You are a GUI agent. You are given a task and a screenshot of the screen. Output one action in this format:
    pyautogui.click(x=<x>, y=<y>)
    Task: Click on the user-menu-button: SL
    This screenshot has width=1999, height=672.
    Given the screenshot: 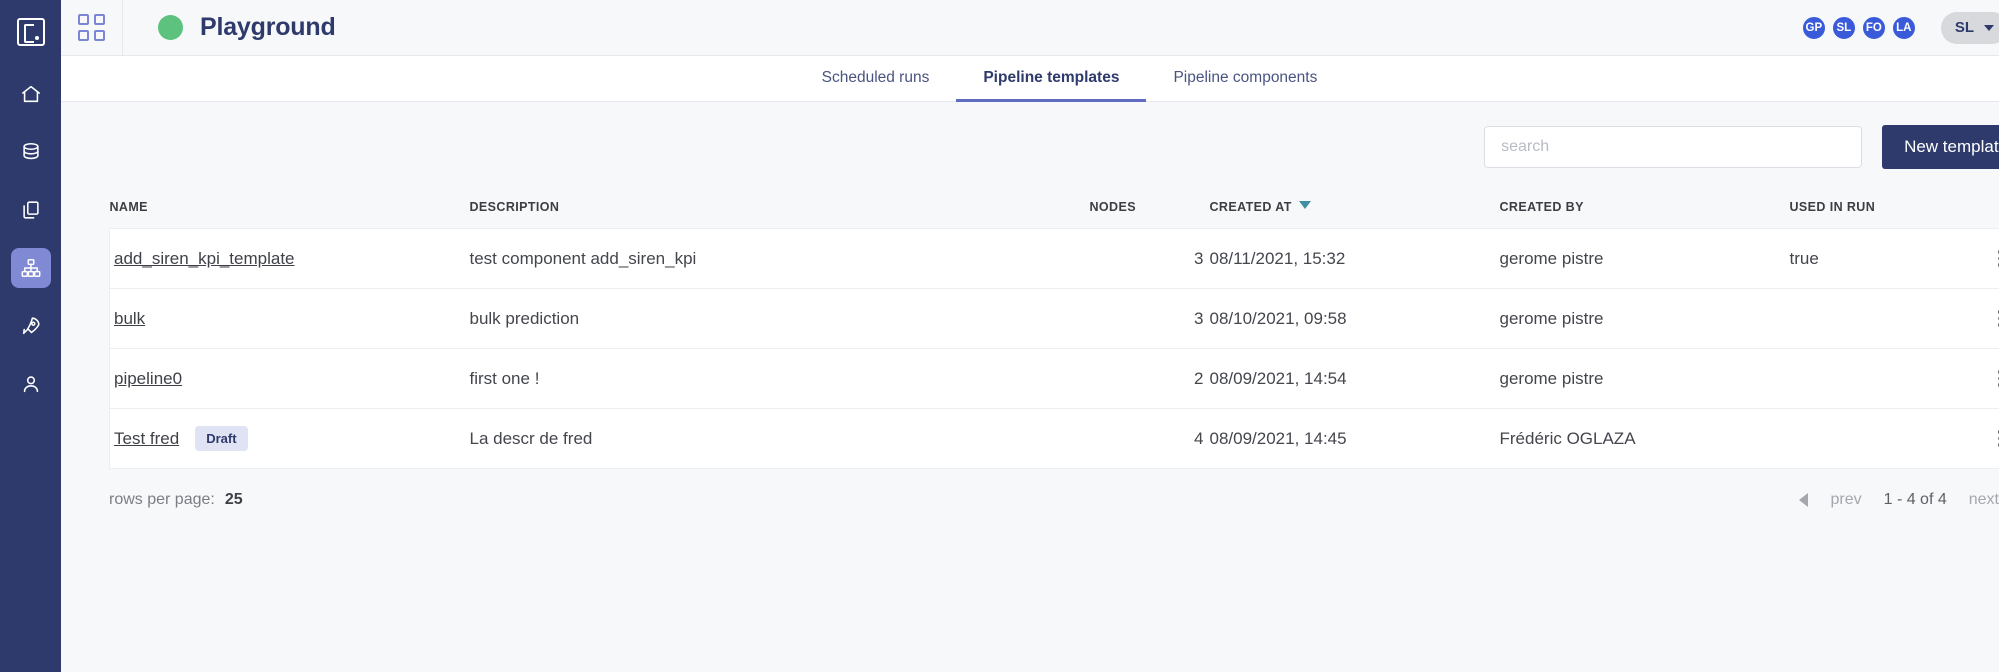 What is the action you would take?
    pyautogui.click(x=1969, y=27)
    